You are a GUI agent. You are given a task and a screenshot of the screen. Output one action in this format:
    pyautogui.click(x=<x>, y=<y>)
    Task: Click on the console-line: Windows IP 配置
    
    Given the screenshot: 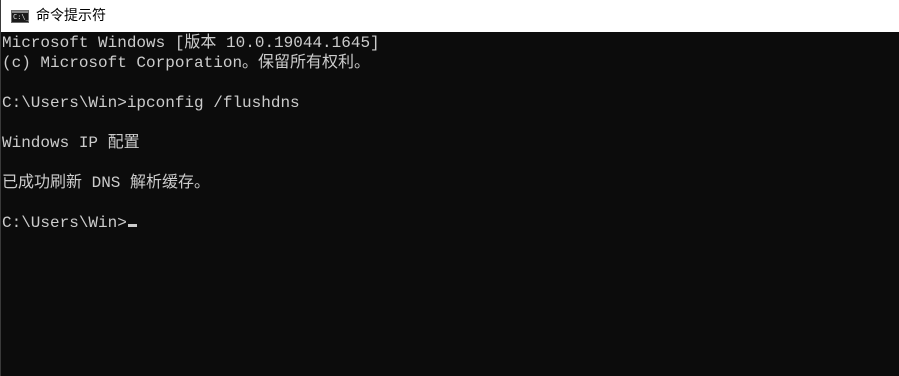 What is the action you would take?
    pyautogui.click(x=71, y=143)
    